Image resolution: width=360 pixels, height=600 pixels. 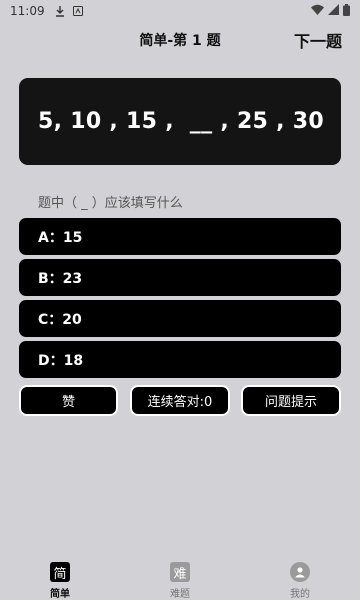 I want to click on question-card: 5, 10 , 15 , __ , 25 , 30, so click(x=180, y=121).